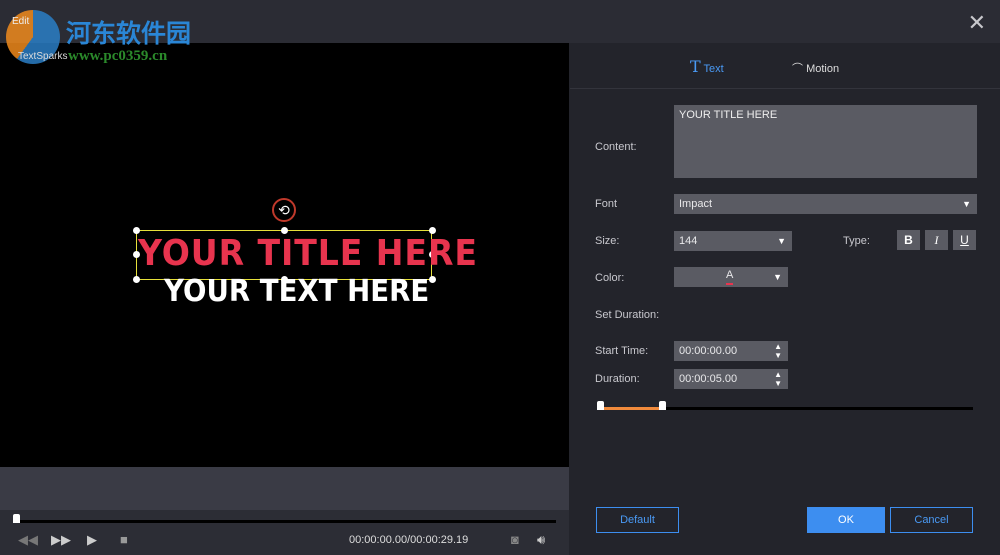 This screenshot has height=555, width=1000. I want to click on player-controls, so click(284, 532).